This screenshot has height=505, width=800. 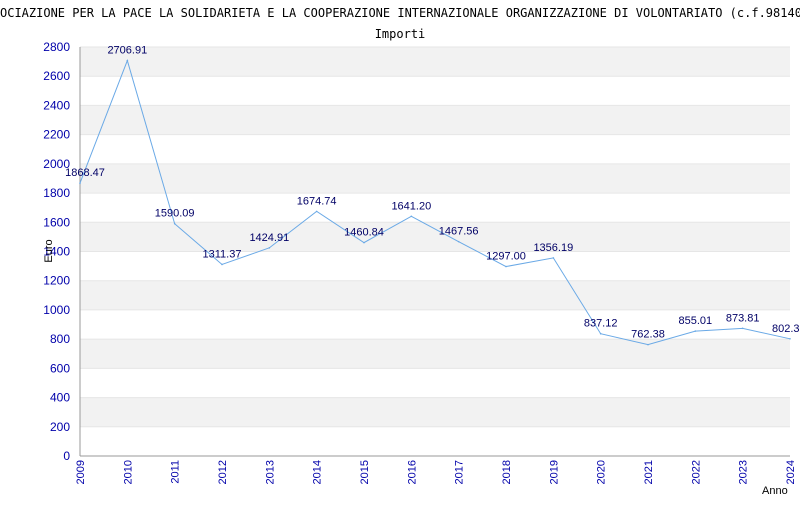 What do you see at coordinates (554, 472) in the screenshot?
I see `x-tick-label: 2019` at bounding box center [554, 472].